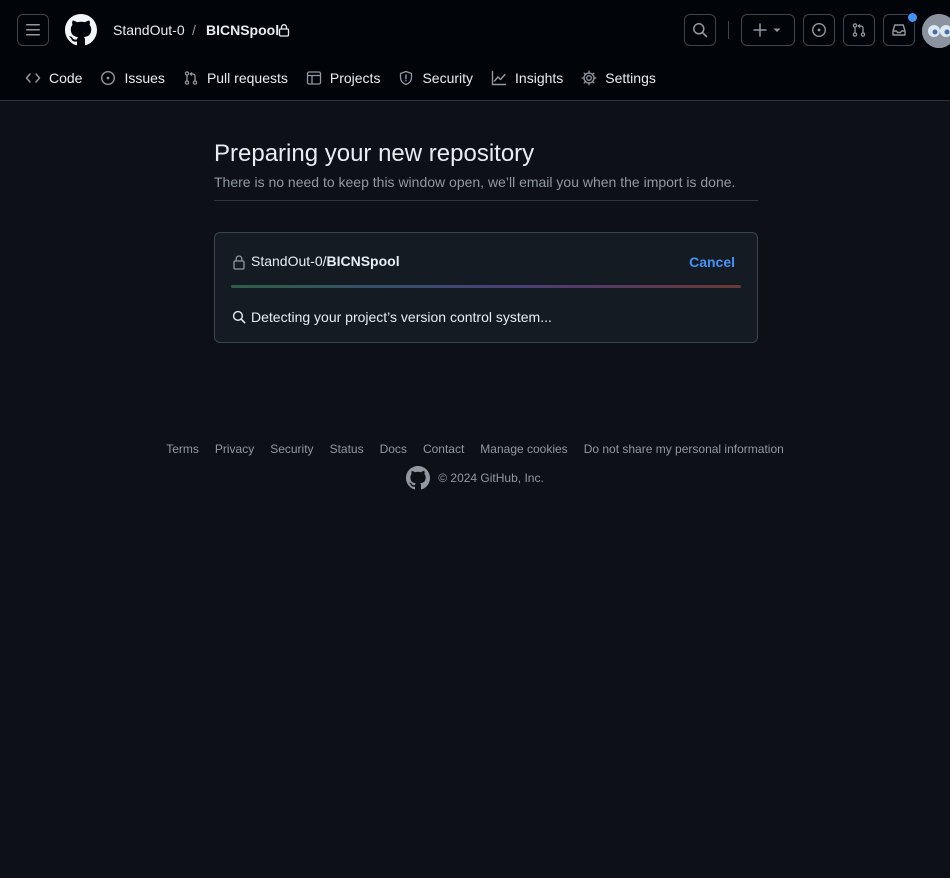 The height and width of the screenshot is (878, 950). What do you see at coordinates (347, 449) in the screenshot?
I see `footer-link-status: Status` at bounding box center [347, 449].